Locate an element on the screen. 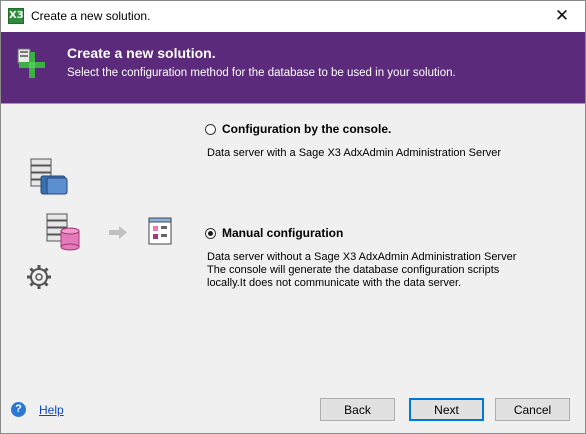 This screenshot has height=434, width=586. app-icon: X3 is located at coordinates (16, 16).